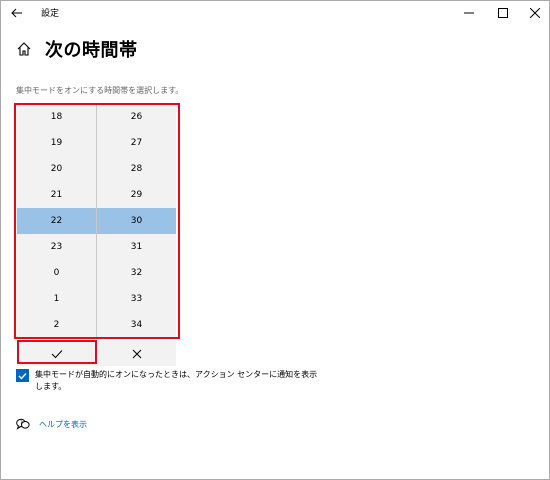 The height and width of the screenshot is (480, 550). I want to click on help-chat-icon: ?, so click(23, 424).